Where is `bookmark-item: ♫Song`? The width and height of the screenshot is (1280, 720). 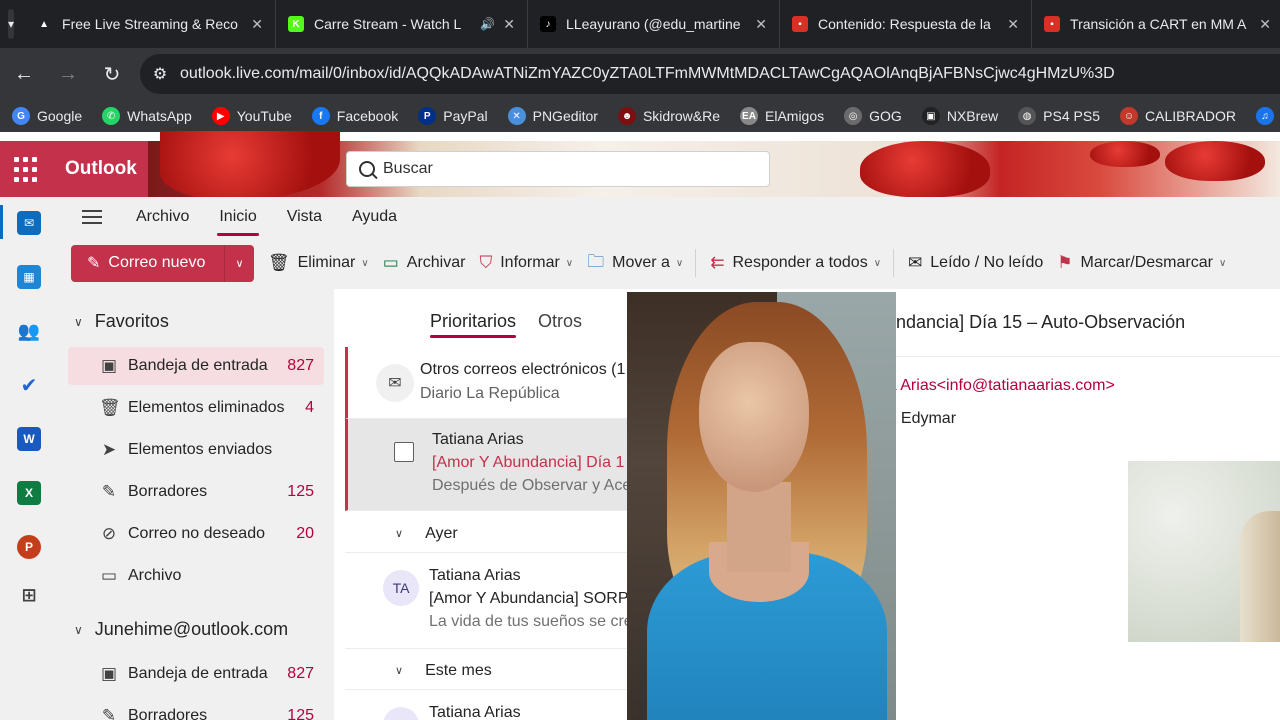 bookmark-item: ♫Song is located at coordinates (1268, 116).